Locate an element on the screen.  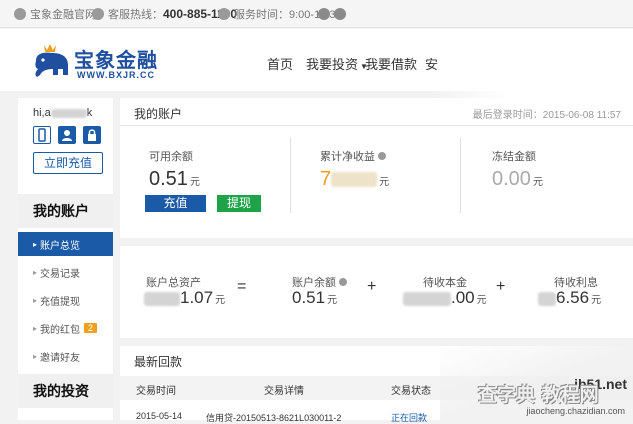
top-bar: 宝象金融官网 客服热线： 400-885-1100 服务时间：9:00-17:30 is located at coordinates (316, 14).